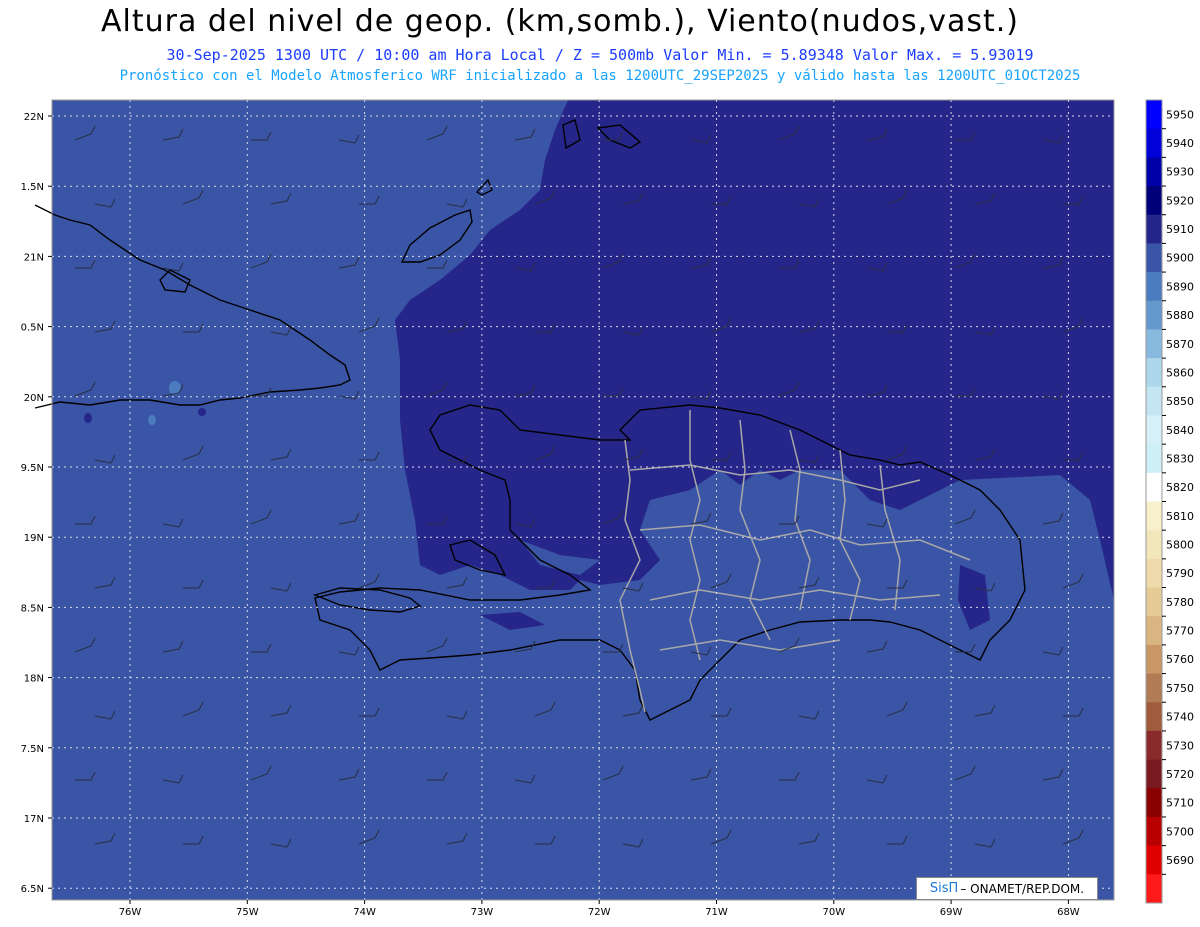 This screenshot has width=1200, height=927. What do you see at coordinates (1180, 487) in the screenshot?
I see `colorbar-label: 5820` at bounding box center [1180, 487].